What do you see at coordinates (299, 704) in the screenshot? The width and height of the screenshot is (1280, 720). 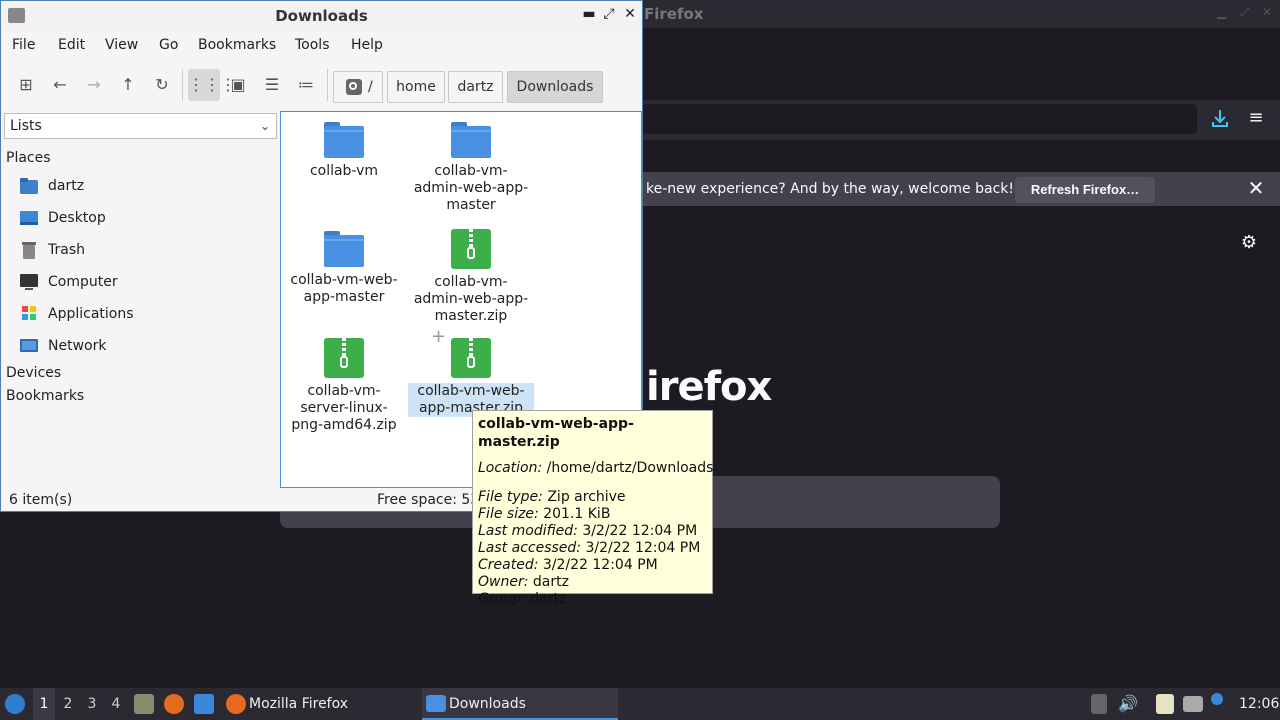 I see `task-label: Mozilla Firefox` at bounding box center [299, 704].